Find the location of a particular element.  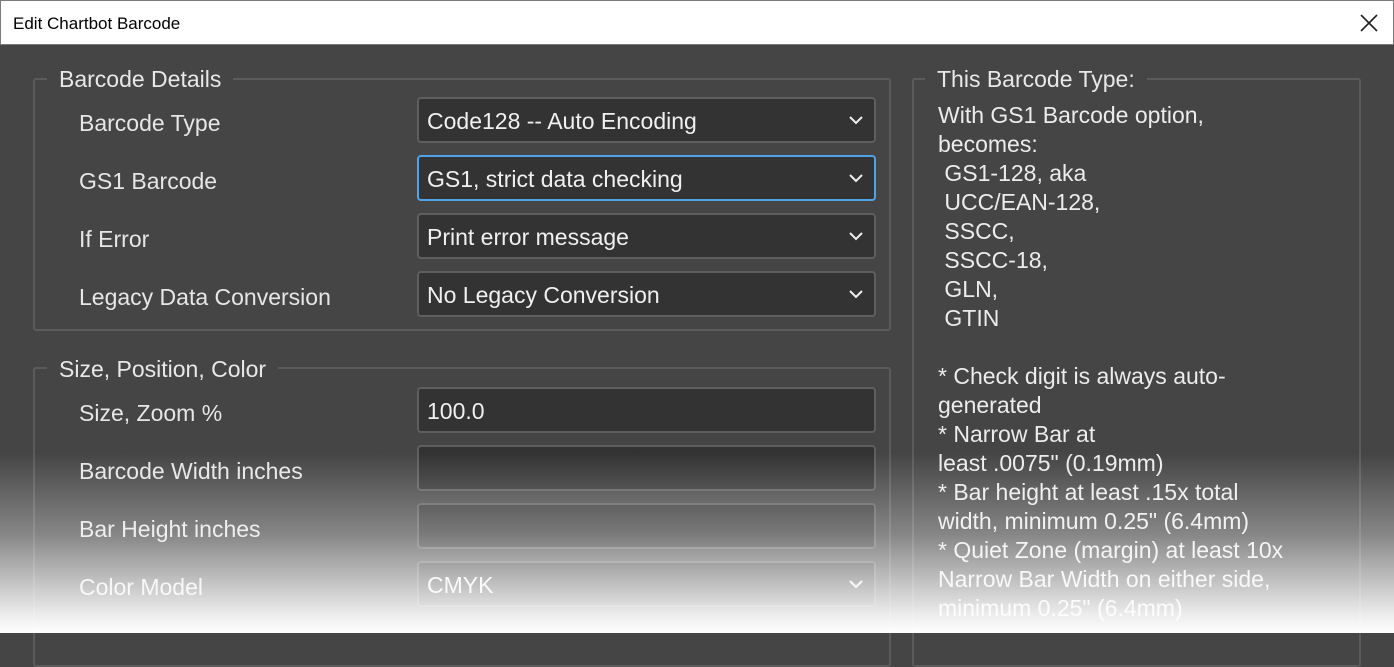

window-title: Edit Chartbot Barcode is located at coordinates (97, 23).